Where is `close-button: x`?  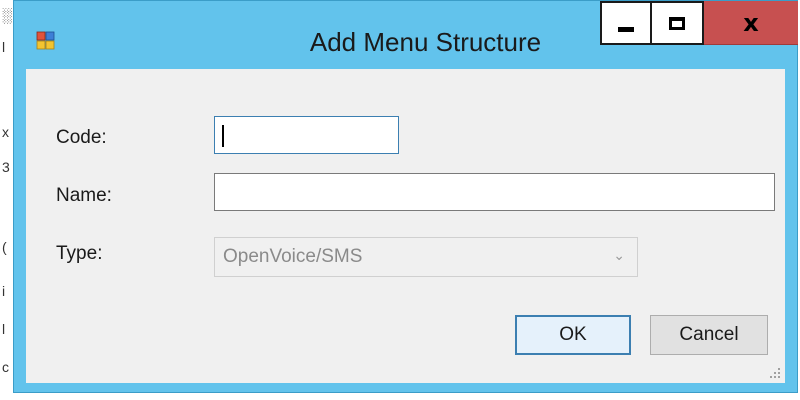 close-button: x is located at coordinates (751, 23).